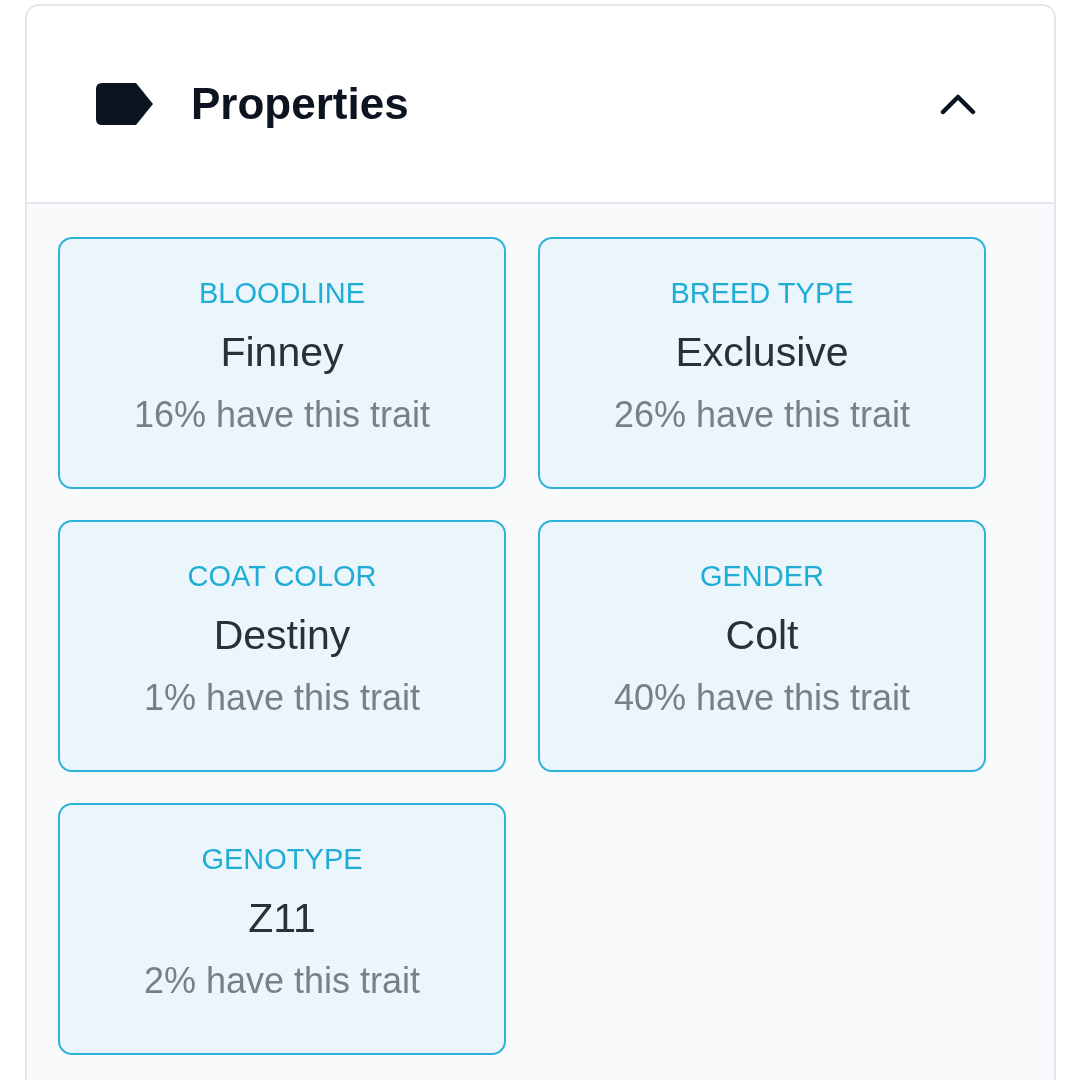 The image size is (1080, 1080). I want to click on trait-share: 1% have this trait, so click(282, 698).